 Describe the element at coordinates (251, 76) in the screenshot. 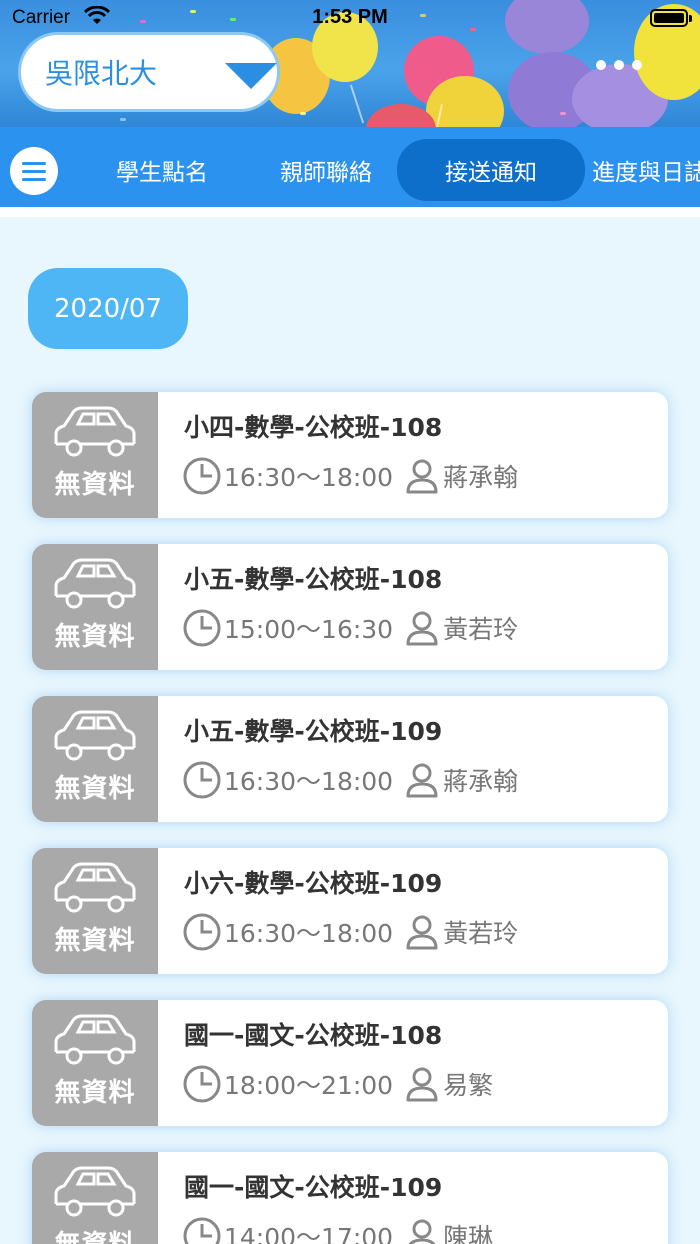

I see `chevron-down-icon` at that location.